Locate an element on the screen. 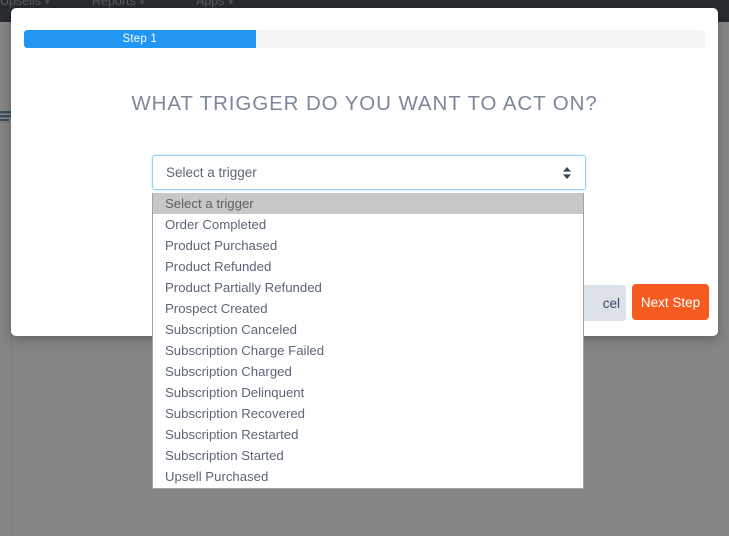 This screenshot has height=536, width=729. dropdown-option: Upsell Purchased is located at coordinates (368, 476).